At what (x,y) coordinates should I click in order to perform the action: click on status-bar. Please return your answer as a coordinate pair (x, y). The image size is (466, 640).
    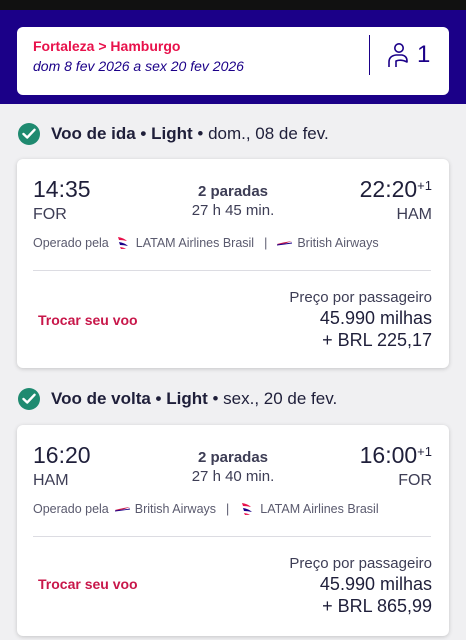
    Looking at the image, I should click on (233, 5).